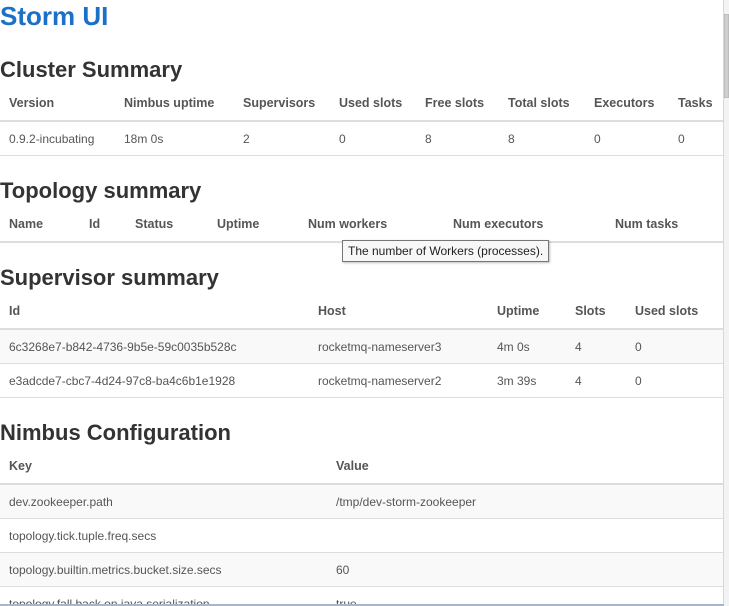 Image resolution: width=729 pixels, height=606 pixels. Describe the element at coordinates (596, 312) in the screenshot. I see `column-header-slots: Slots` at that location.